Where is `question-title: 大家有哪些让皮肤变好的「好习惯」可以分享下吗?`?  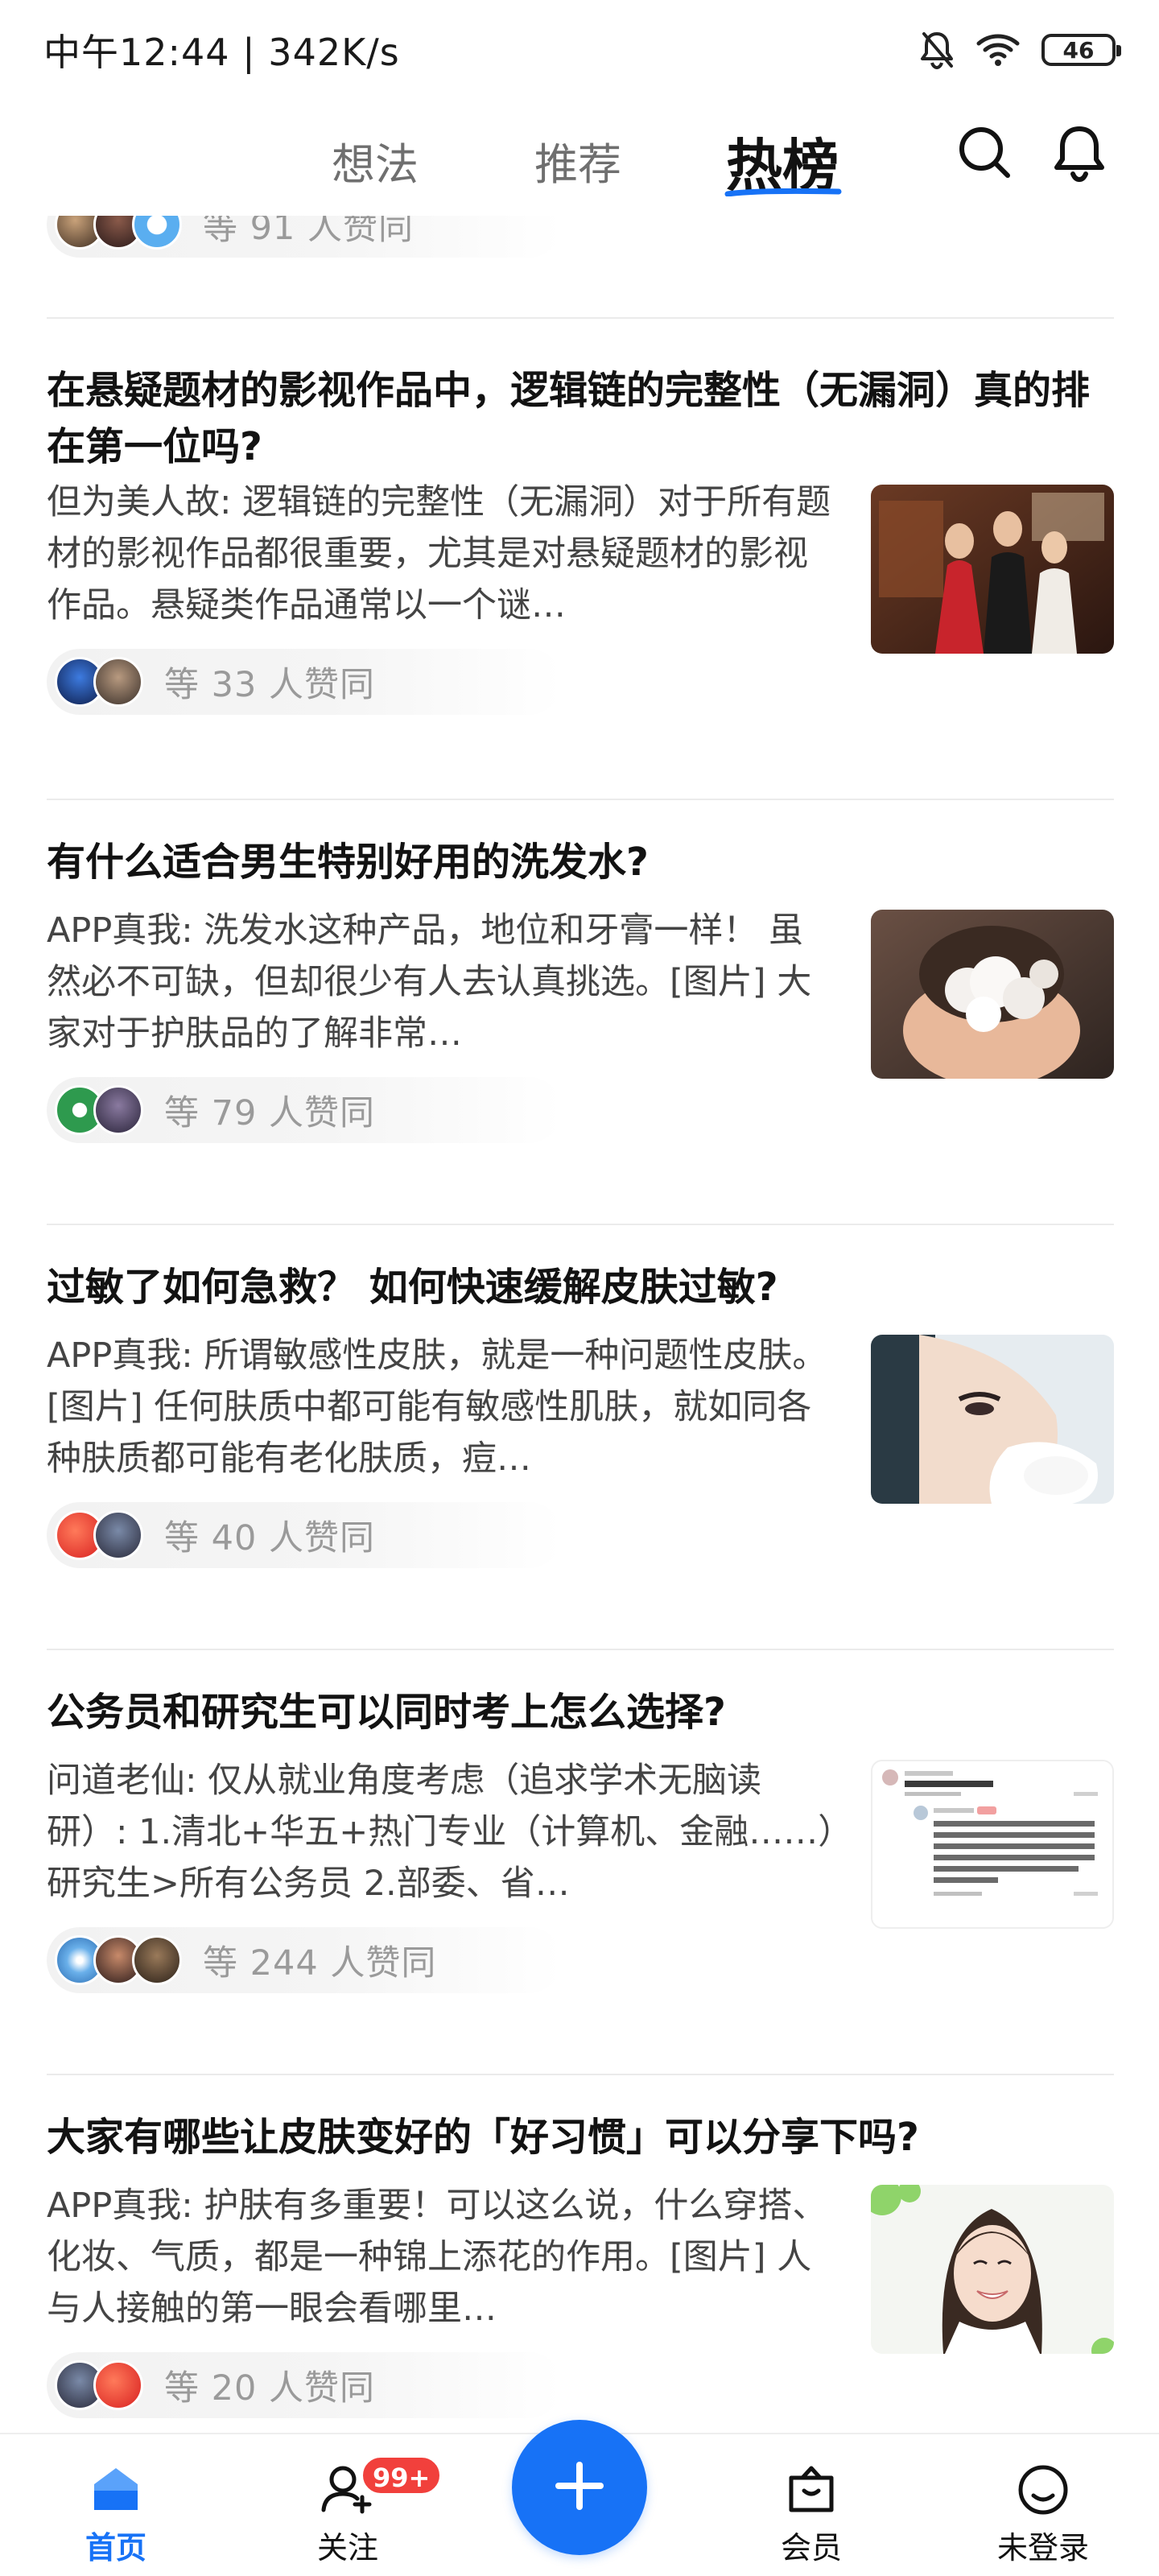
question-title: 大家有哪些让皮肤变好的「好习惯」可以分享下吗? is located at coordinates (580, 2137).